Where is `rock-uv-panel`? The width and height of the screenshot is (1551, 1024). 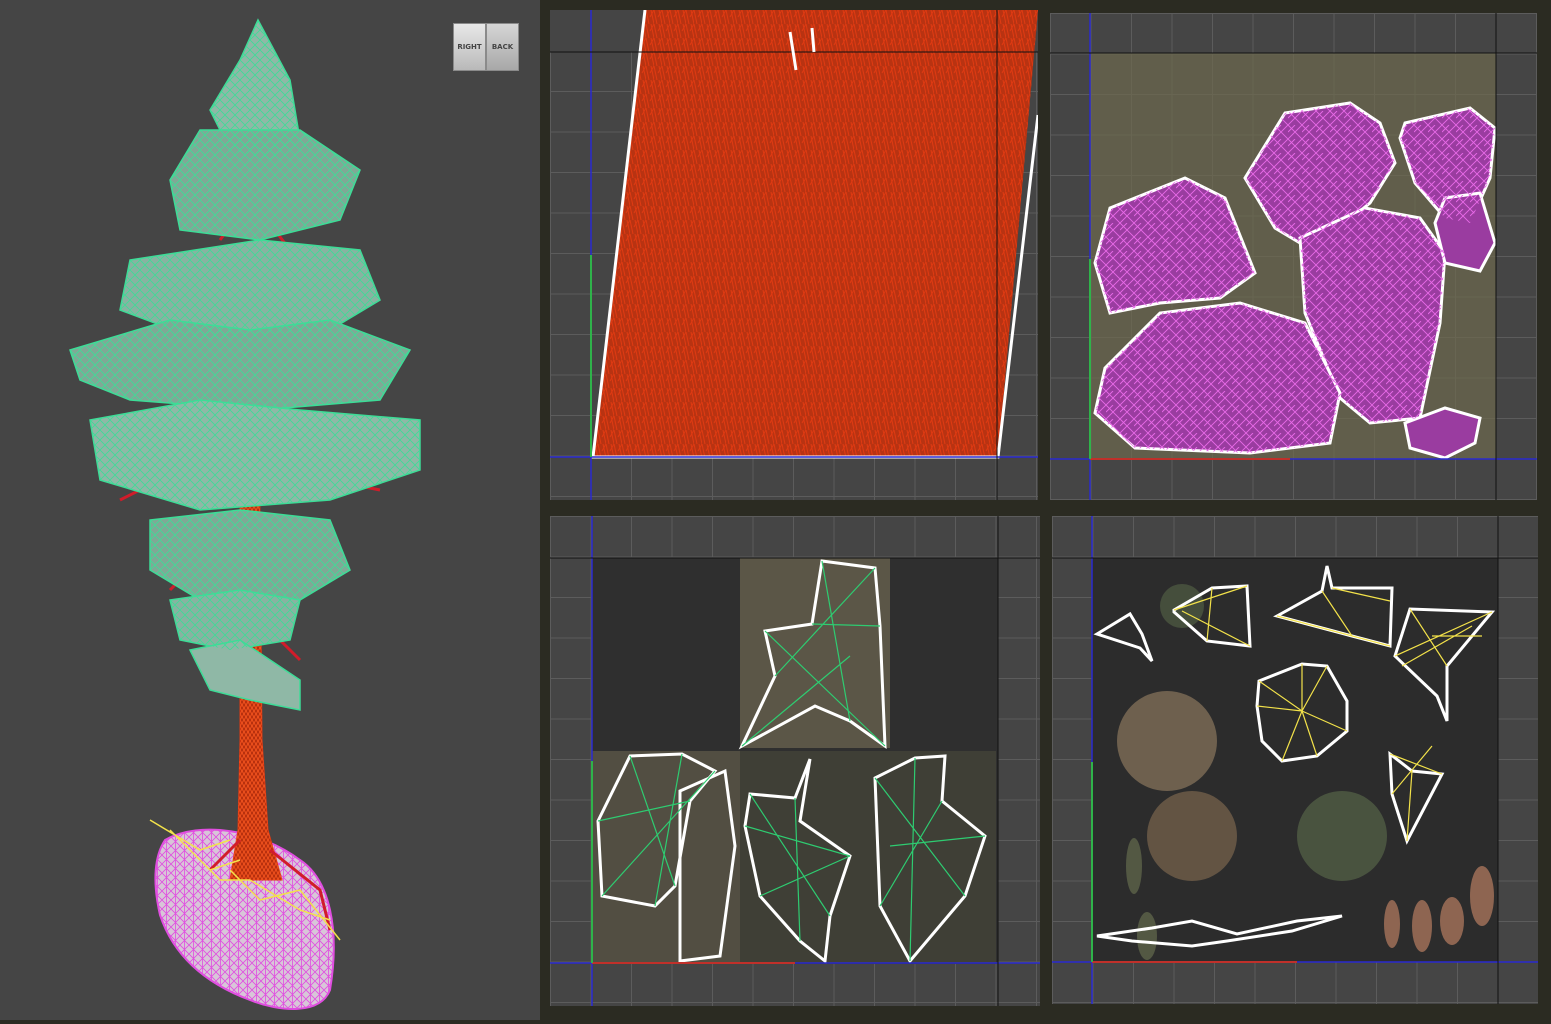
rock-uv-panel is located at coordinates (1293, 256).